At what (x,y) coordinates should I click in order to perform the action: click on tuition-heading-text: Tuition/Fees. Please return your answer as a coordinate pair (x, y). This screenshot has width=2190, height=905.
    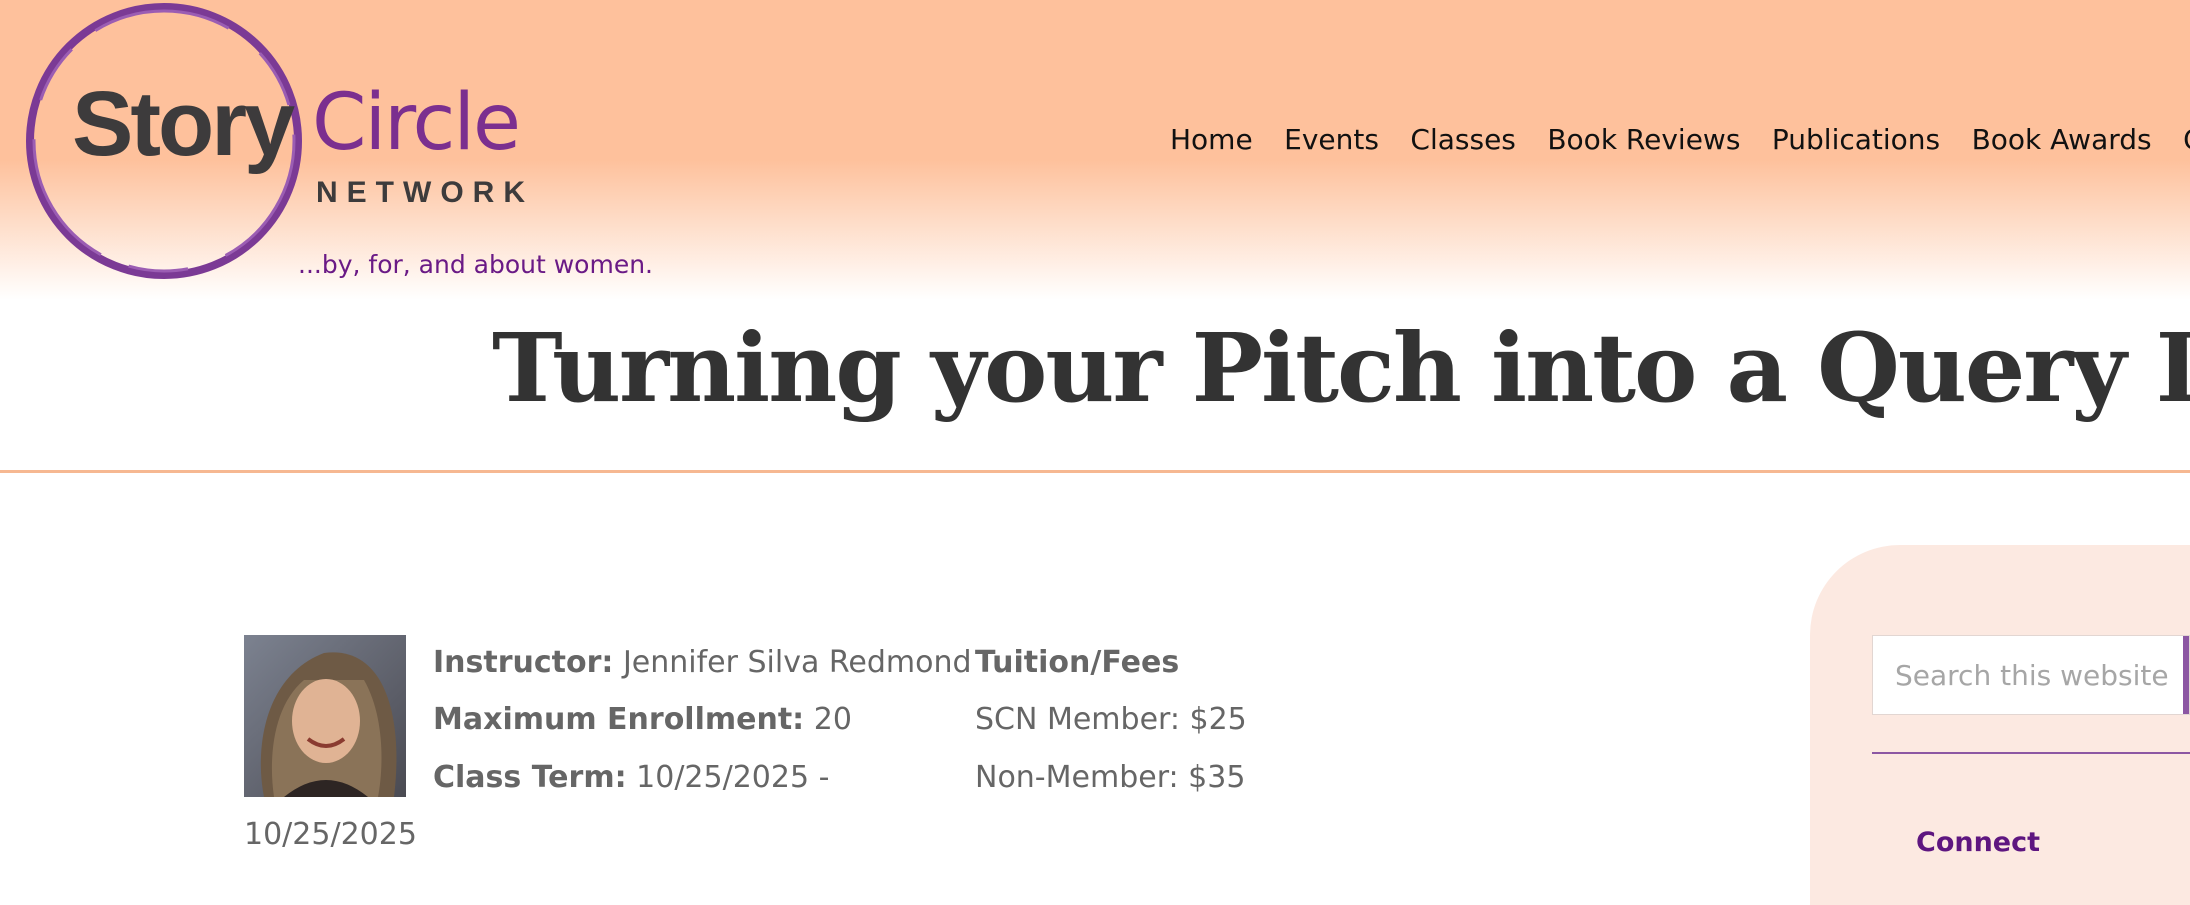
    Looking at the image, I should click on (1077, 662).